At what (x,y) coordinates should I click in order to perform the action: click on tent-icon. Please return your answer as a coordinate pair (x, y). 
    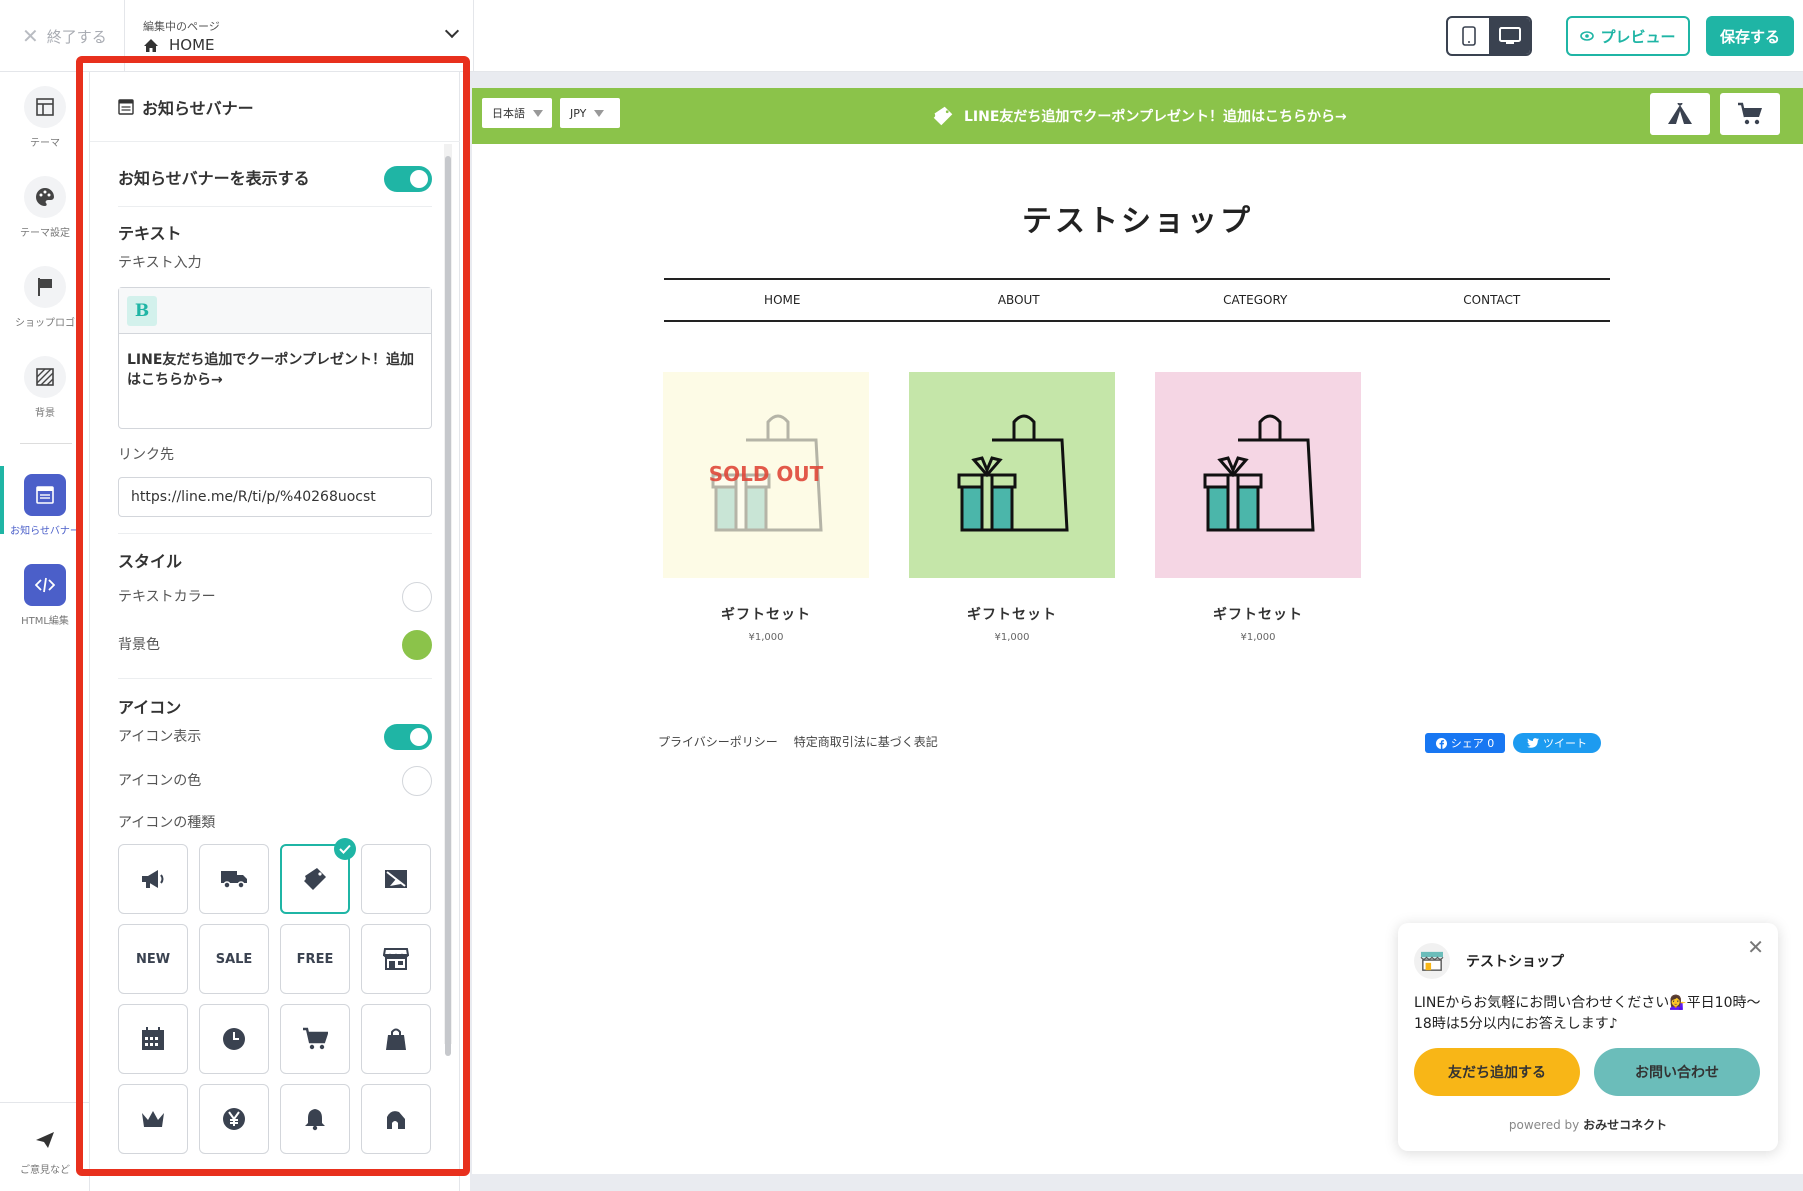
    Looking at the image, I should click on (1680, 113).